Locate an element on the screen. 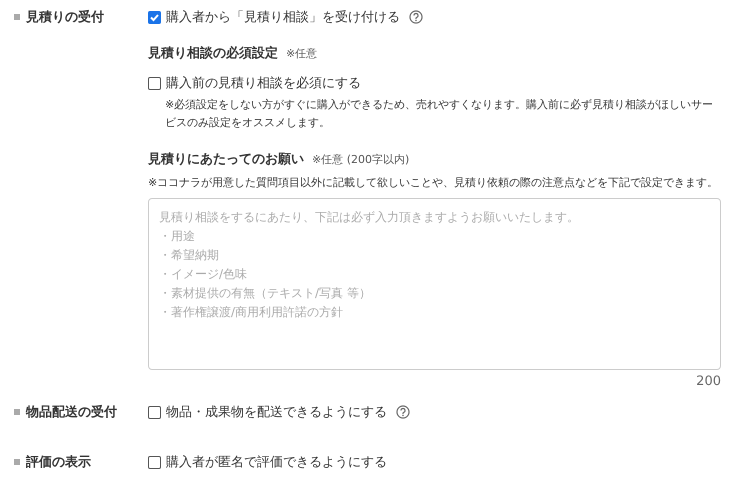  row-label: 物品配送の受付 is located at coordinates (71, 412).